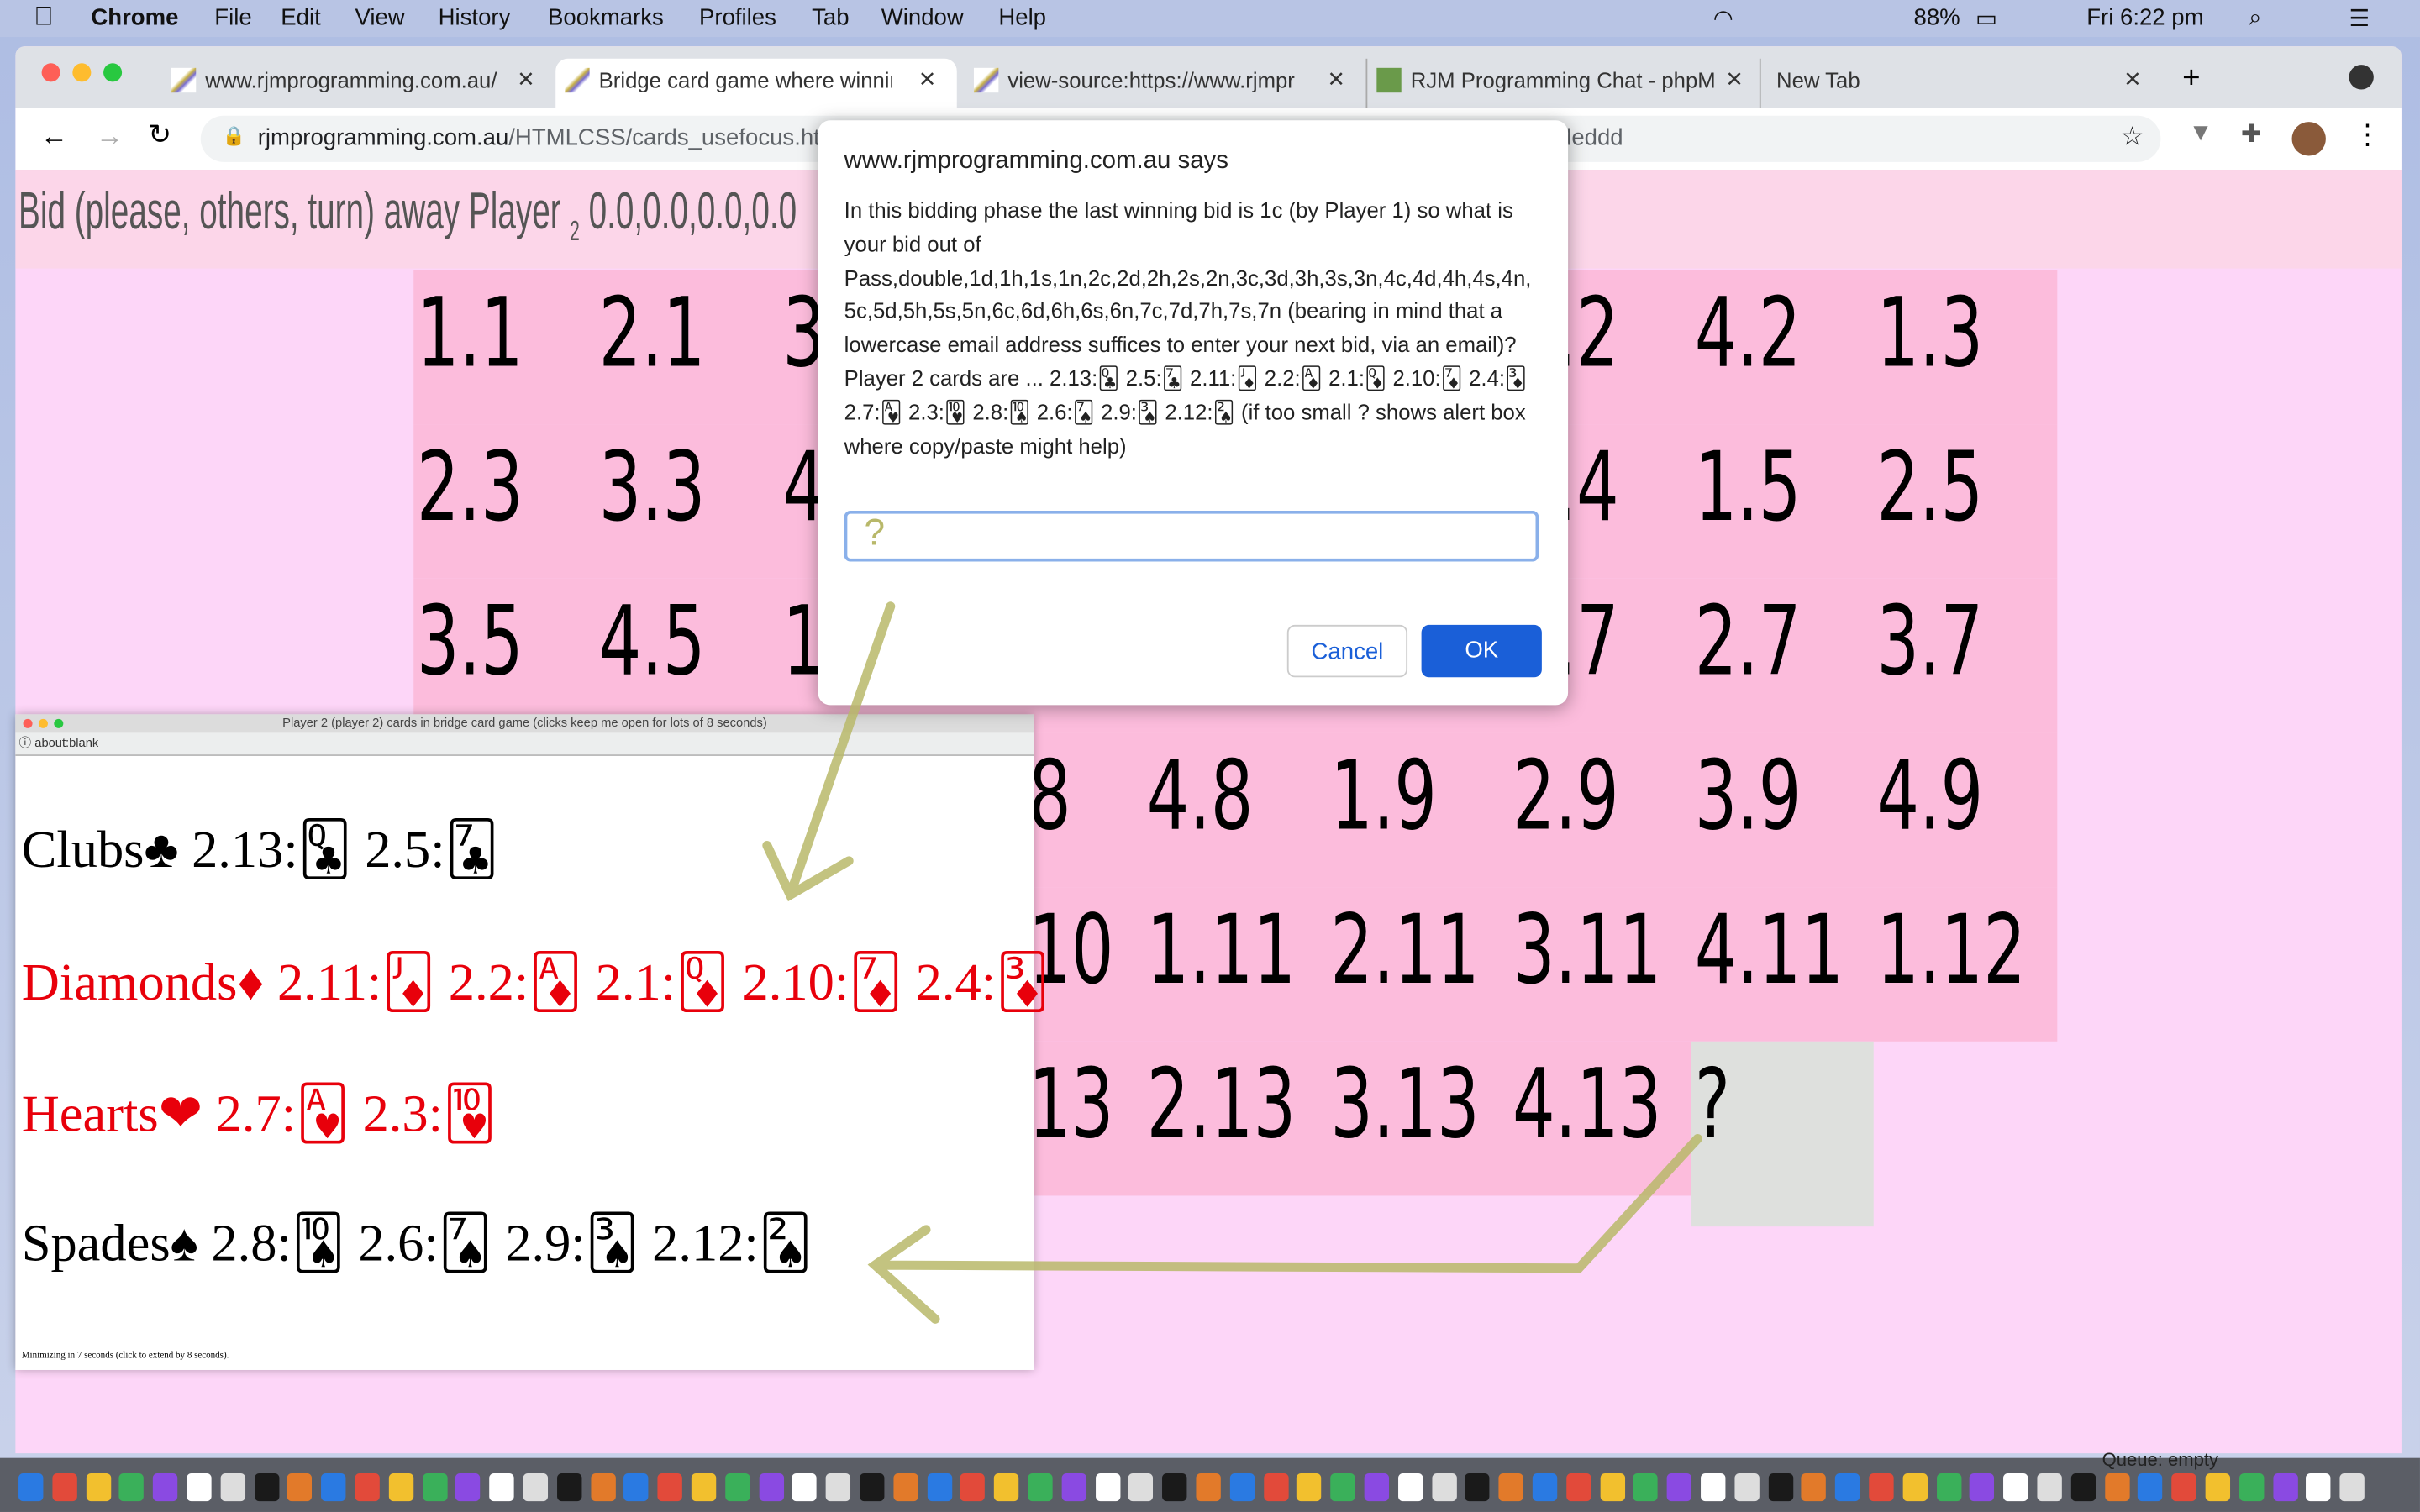 Image resolution: width=2420 pixels, height=1512 pixels. What do you see at coordinates (2160, 1459) in the screenshot?
I see `queue-status: Queue: empty` at bounding box center [2160, 1459].